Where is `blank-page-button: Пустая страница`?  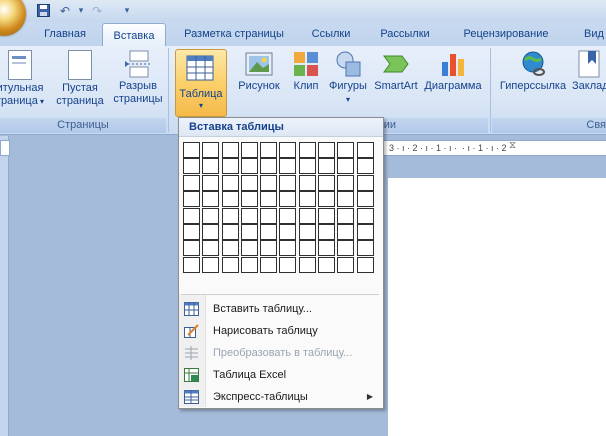 blank-page-button: Пустая страница is located at coordinates (80, 79).